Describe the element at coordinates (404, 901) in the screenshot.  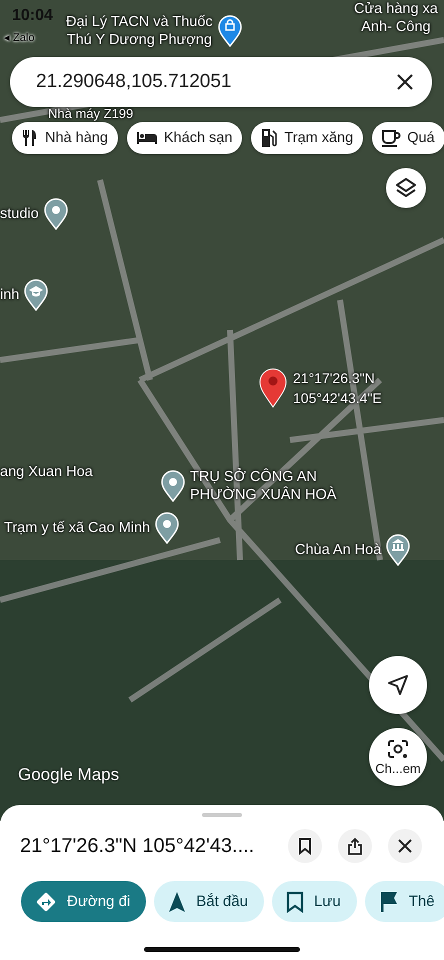
I see `action-button: Thê` at that location.